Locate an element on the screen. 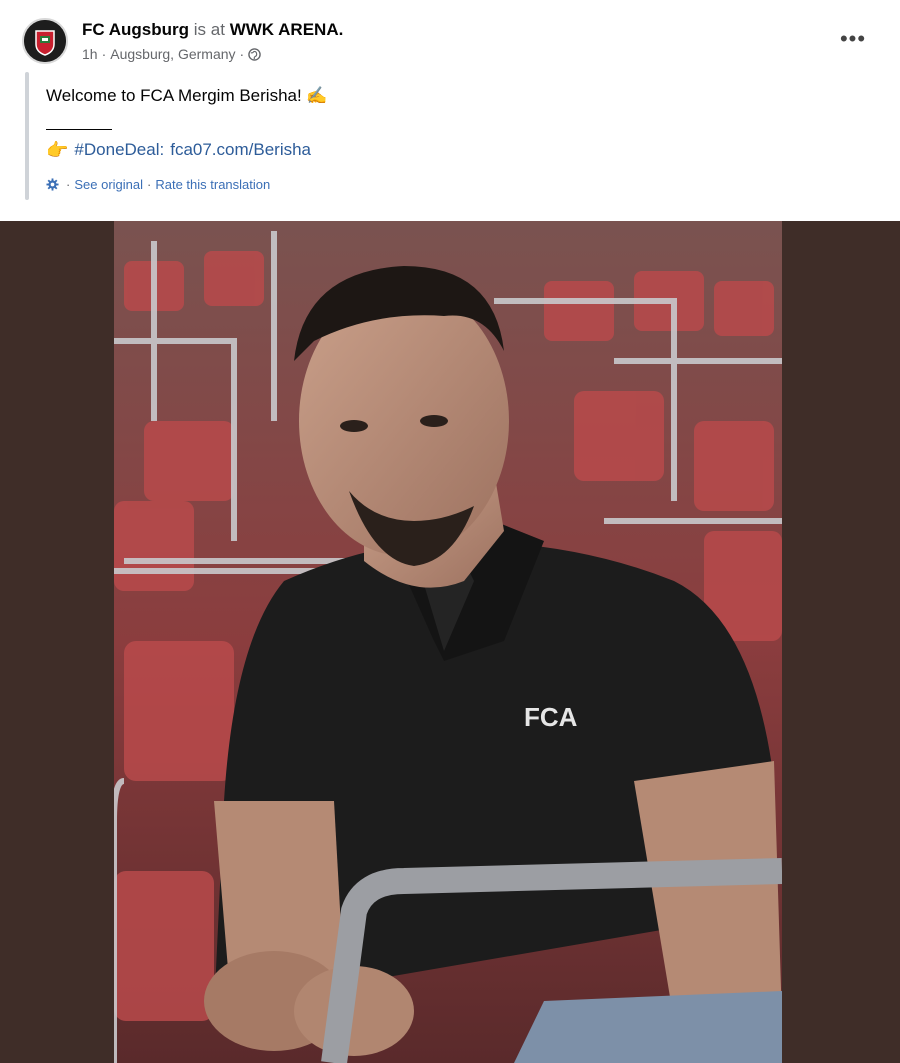  post-meta: 1h · Augsburg, Germany · is located at coordinates (171, 54).